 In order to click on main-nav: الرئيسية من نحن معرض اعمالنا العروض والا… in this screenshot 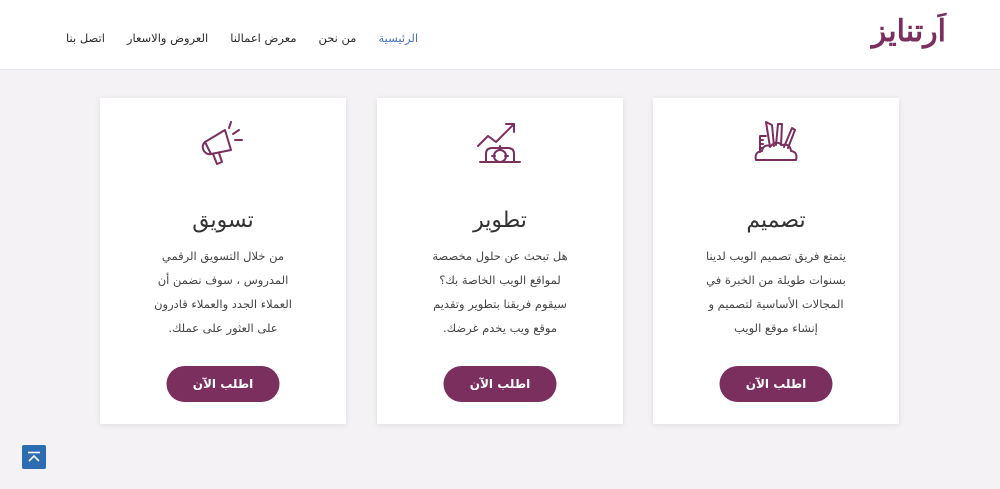, I will do `click(242, 38)`.